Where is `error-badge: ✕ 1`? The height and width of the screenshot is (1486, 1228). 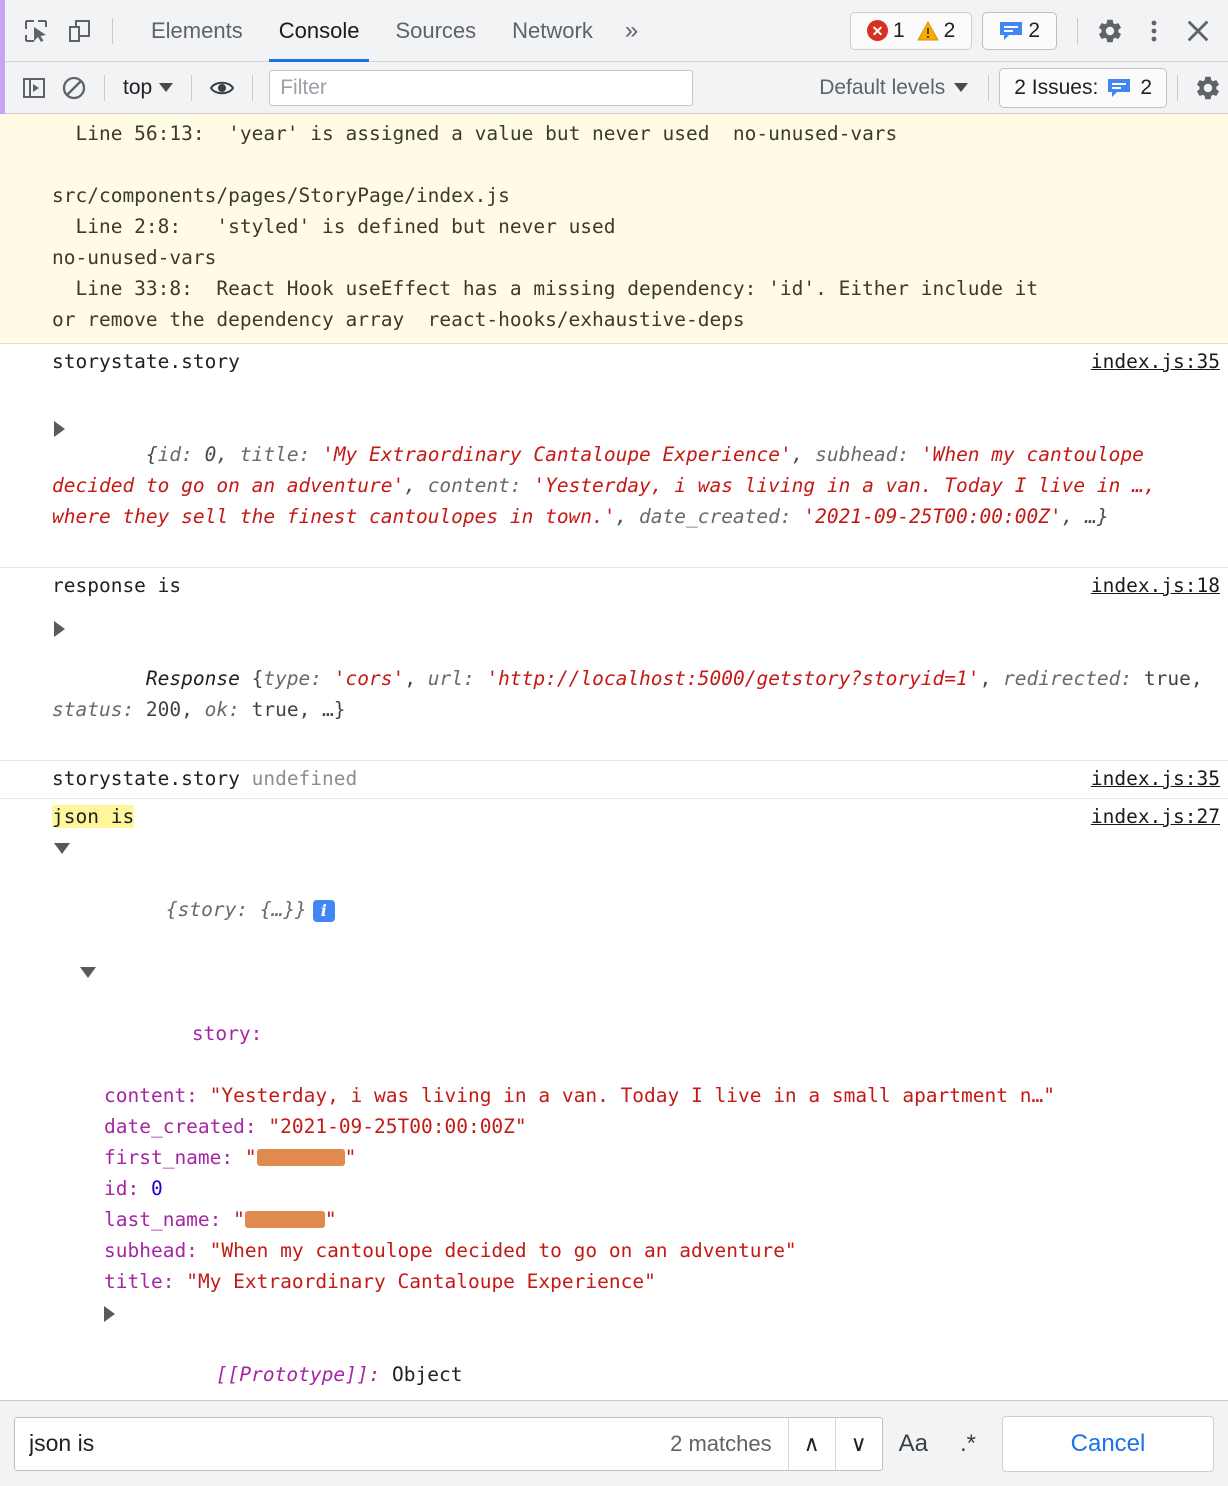 error-badge: ✕ 1 is located at coordinates (886, 31).